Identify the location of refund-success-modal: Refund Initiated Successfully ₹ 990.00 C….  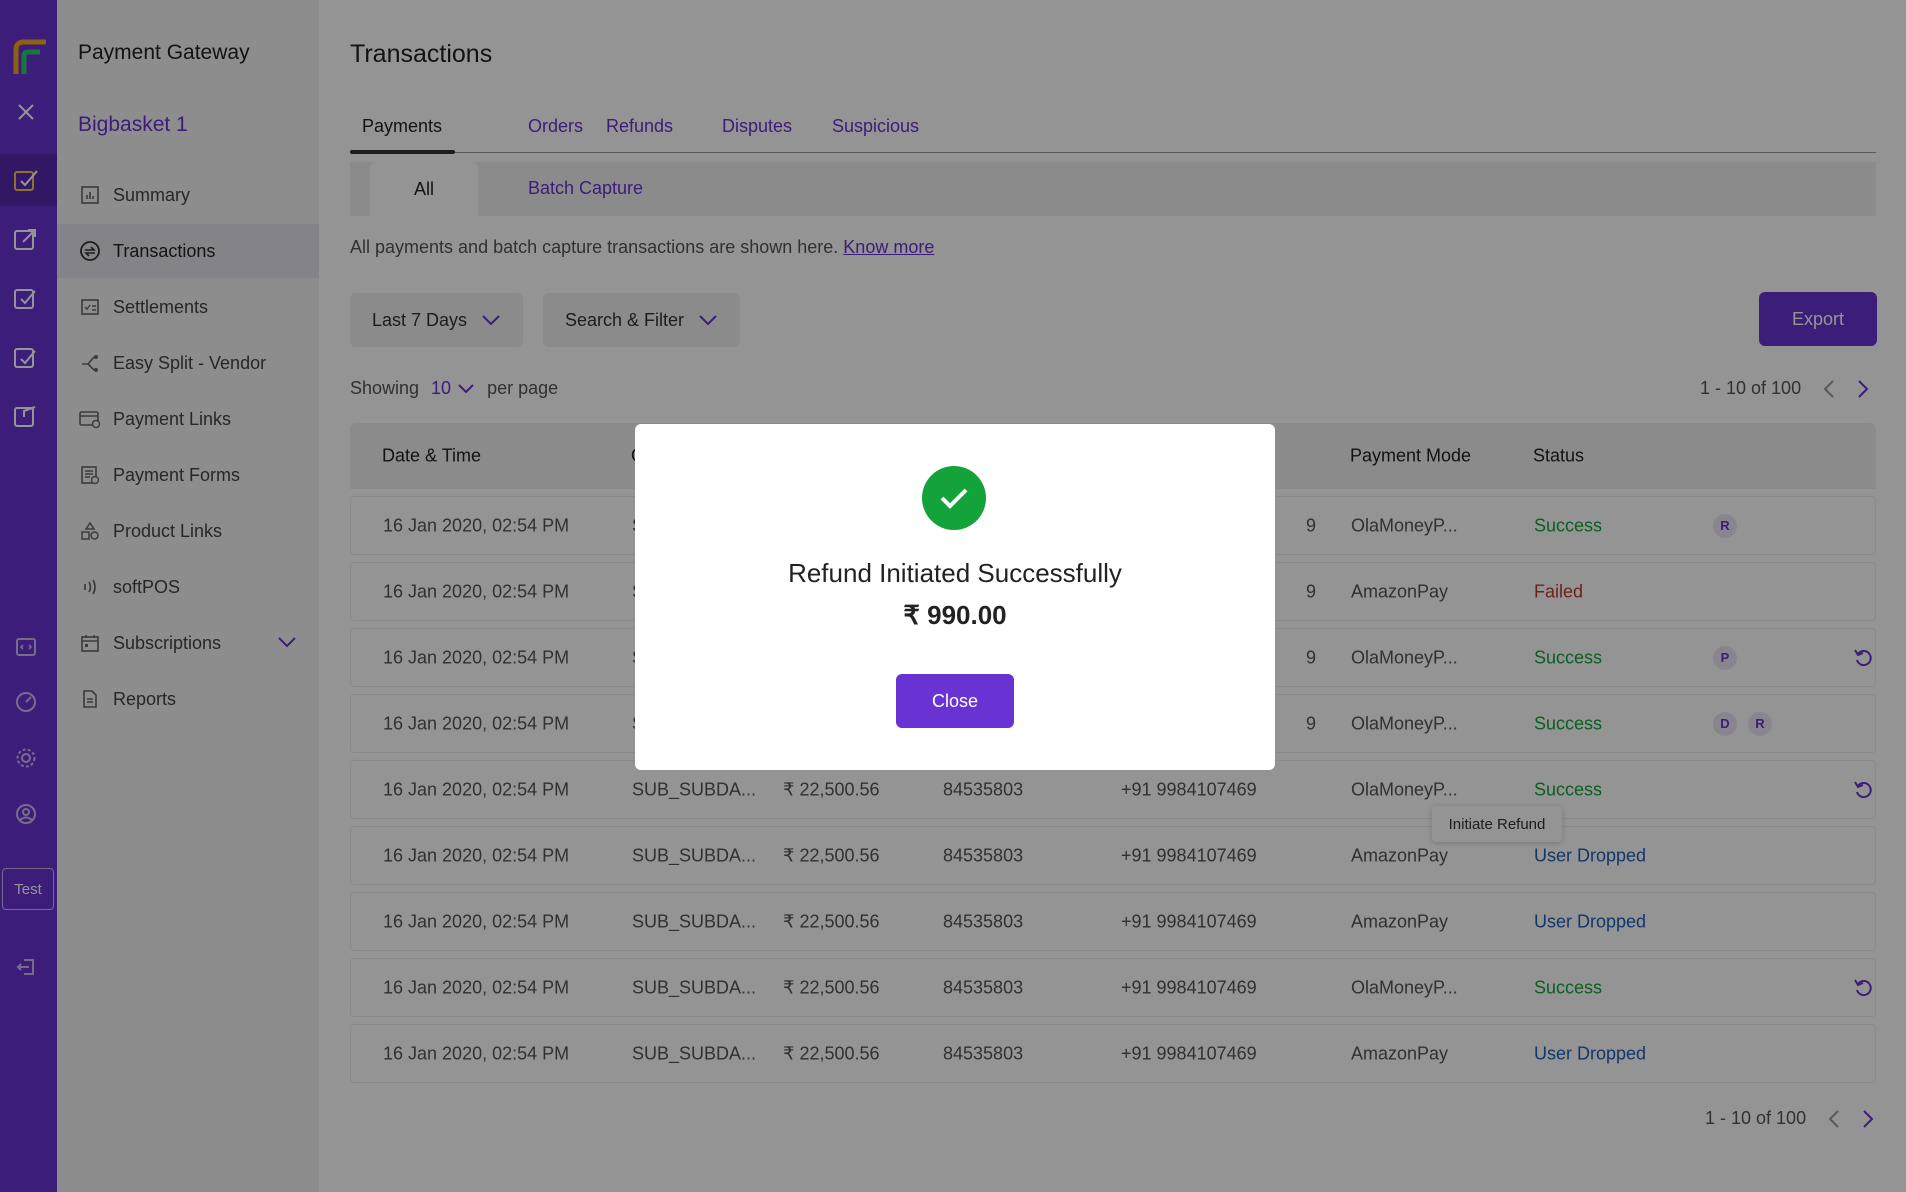
(955, 597).